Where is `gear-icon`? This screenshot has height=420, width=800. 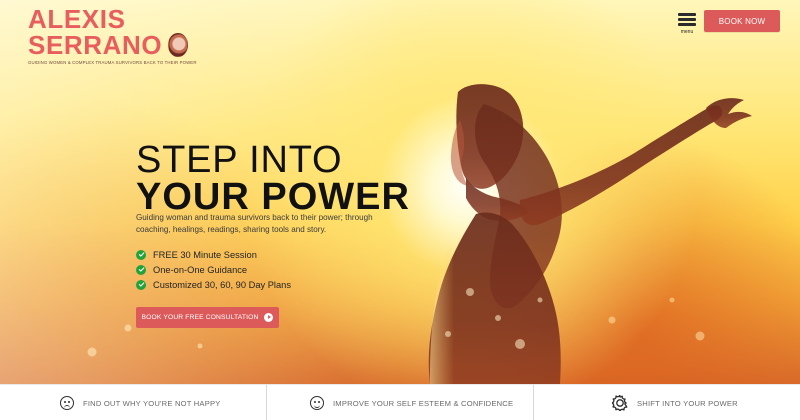 gear-icon is located at coordinates (620, 403).